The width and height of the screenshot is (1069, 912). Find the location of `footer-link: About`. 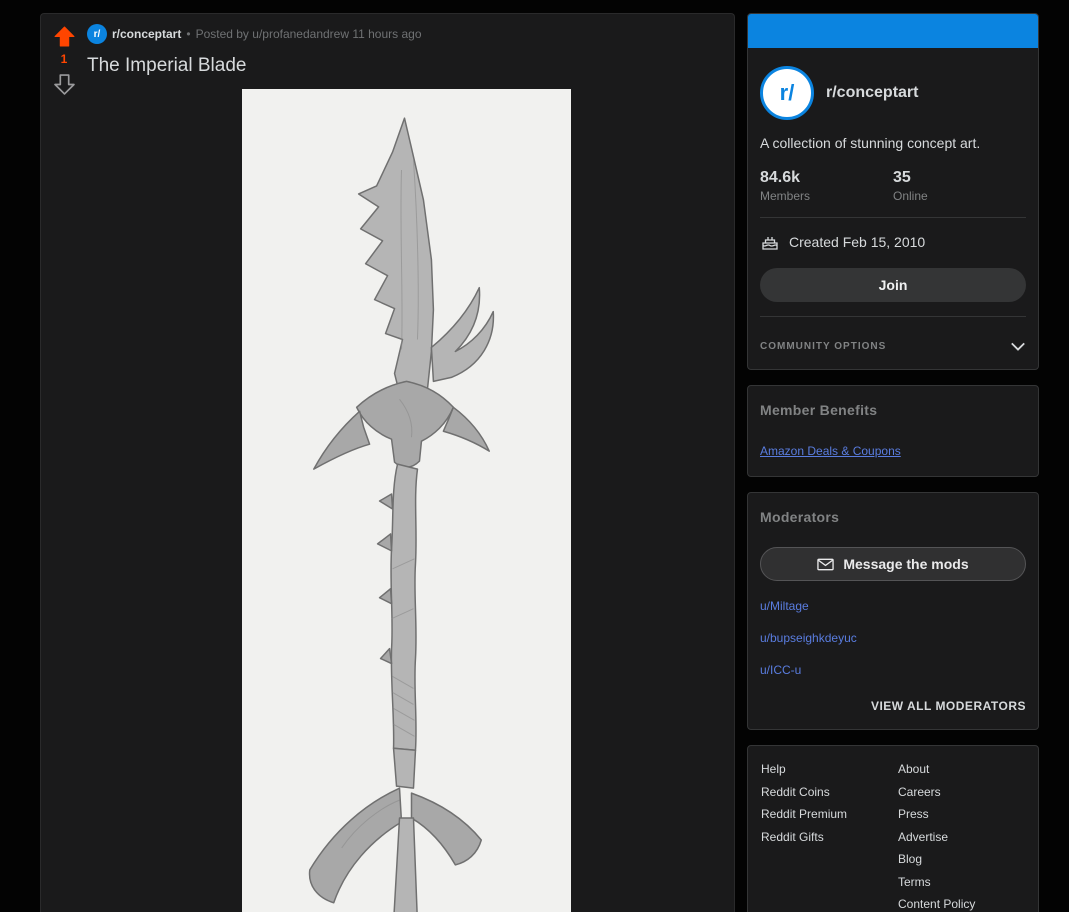

footer-link: About is located at coordinates (961, 769).